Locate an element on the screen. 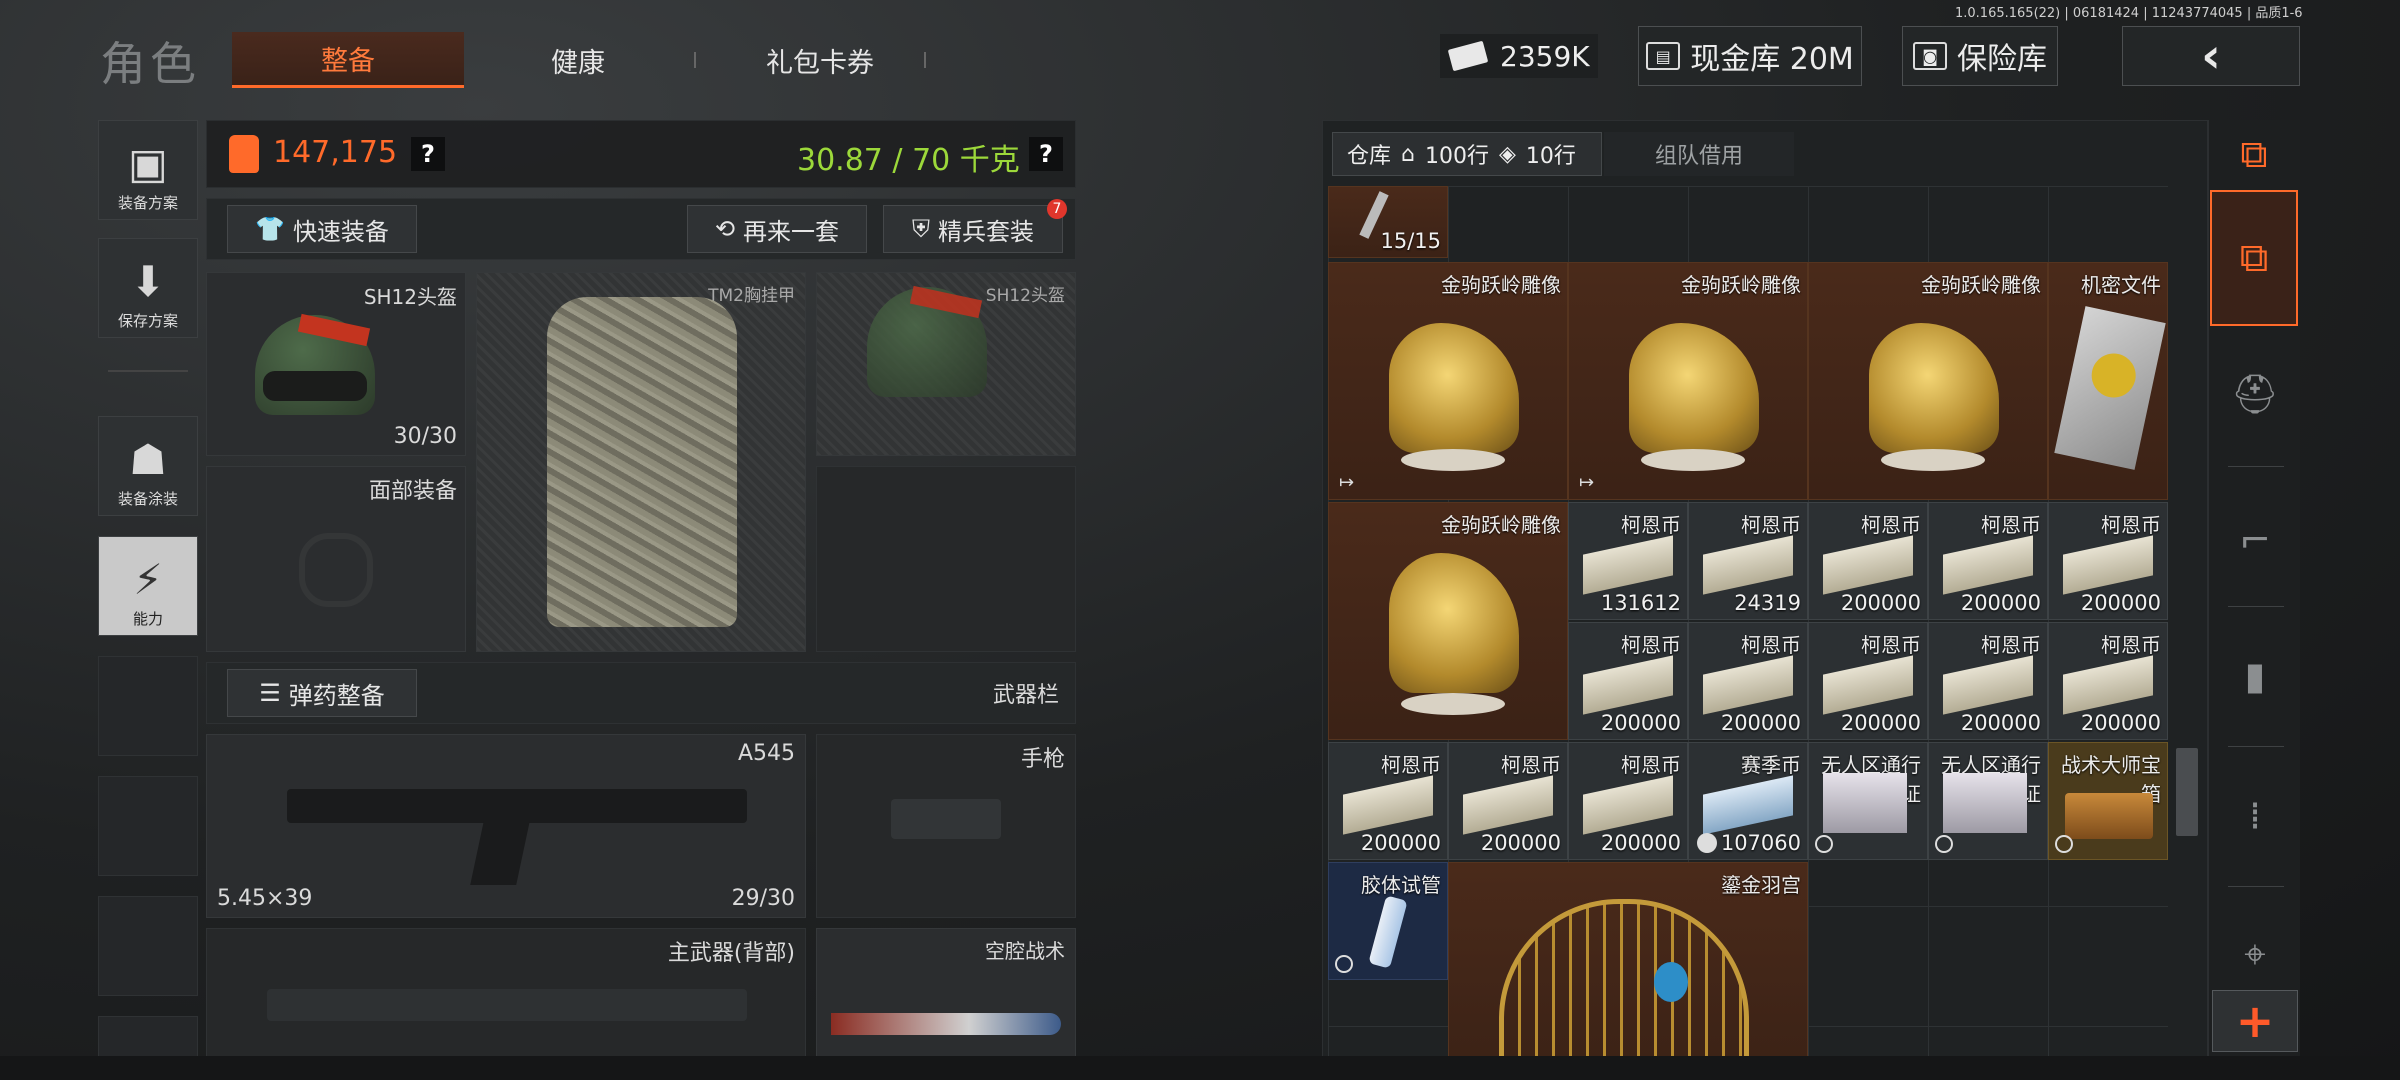  pistol-slot: 手枪 is located at coordinates (946, 826).